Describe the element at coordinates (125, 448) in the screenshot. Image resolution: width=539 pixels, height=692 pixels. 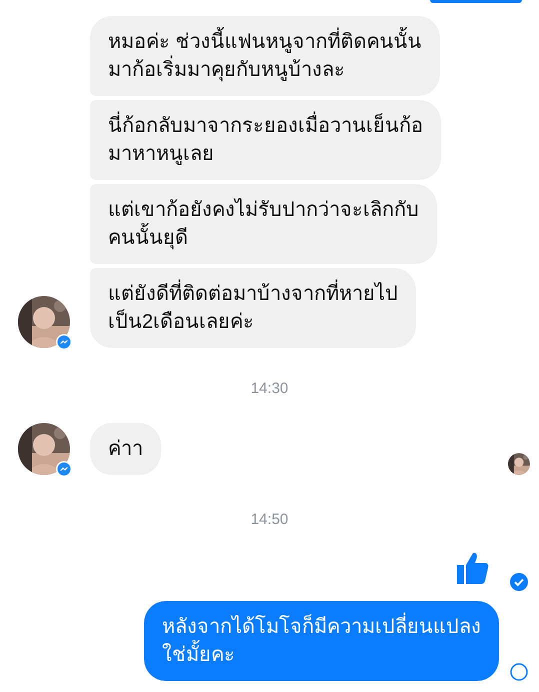
I see `message-bubble: ค่าา` at that location.